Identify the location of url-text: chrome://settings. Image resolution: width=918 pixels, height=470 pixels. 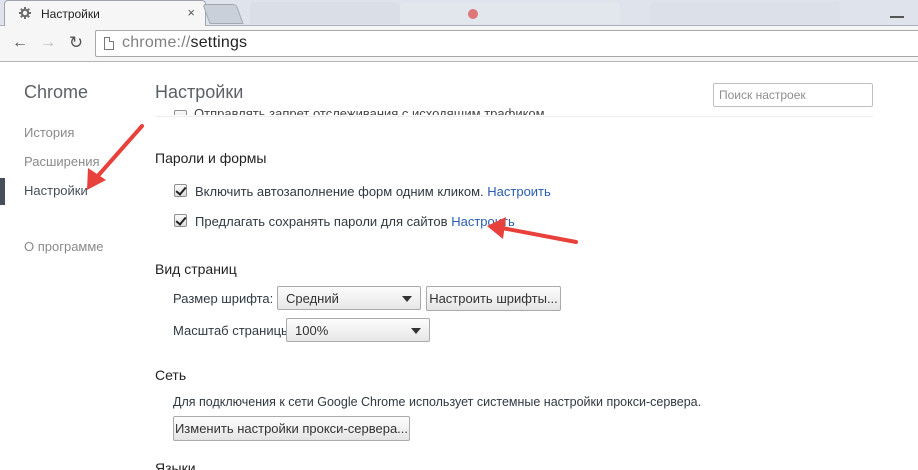
(184, 43).